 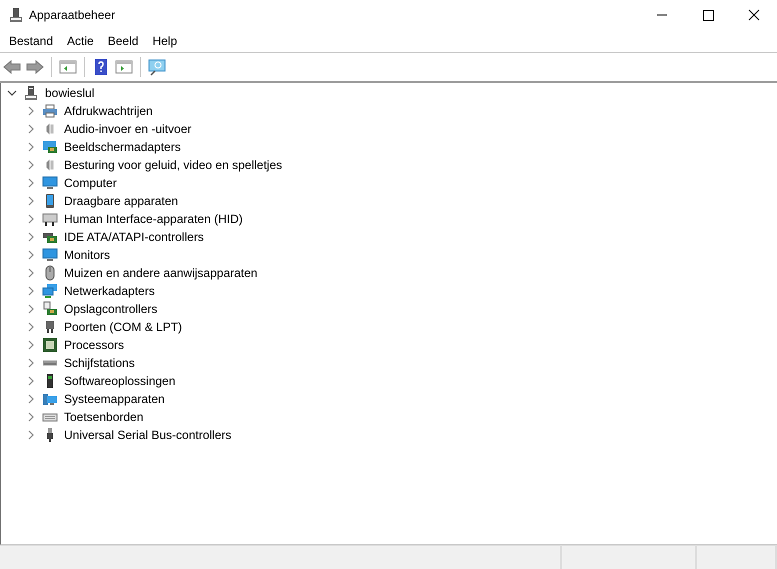 I want to click on tree-item: Poorten (COM & LPT), so click(x=123, y=327).